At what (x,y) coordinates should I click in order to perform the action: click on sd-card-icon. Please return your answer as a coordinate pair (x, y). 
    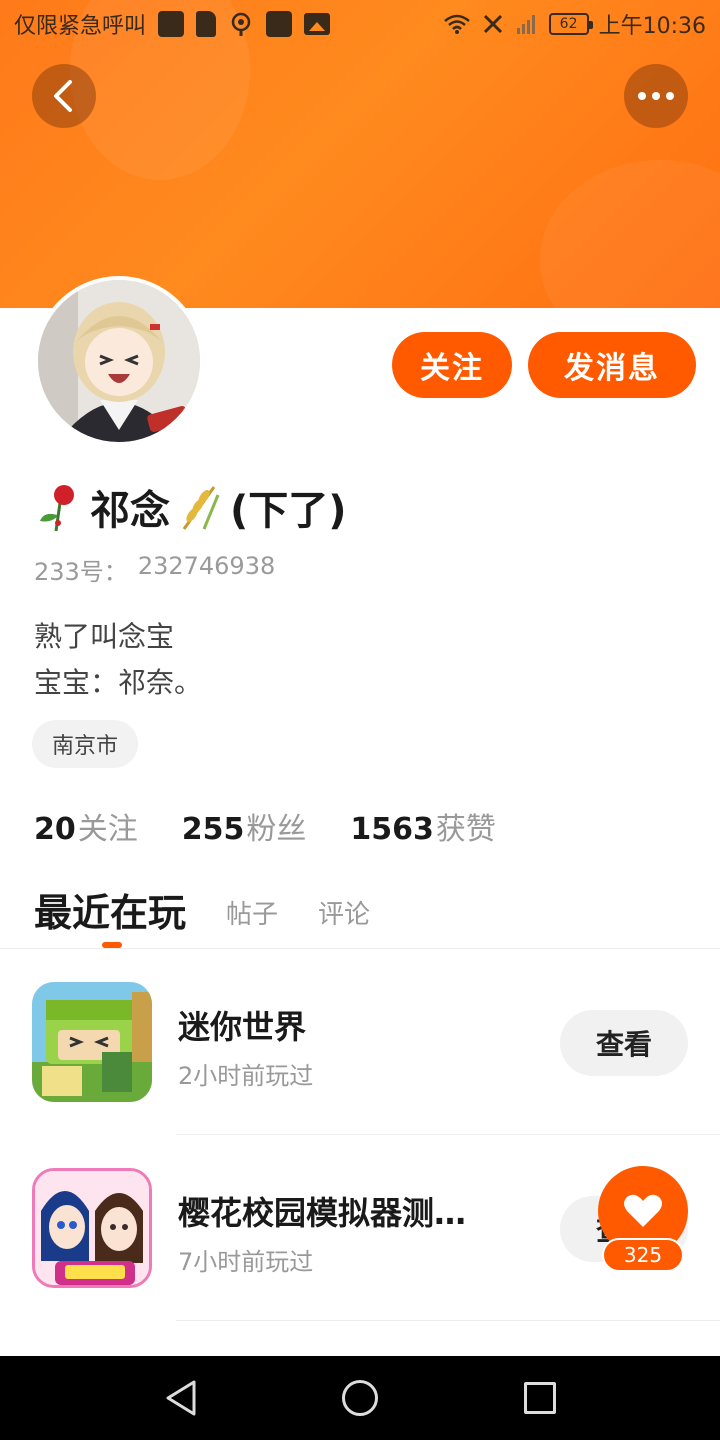
    Looking at the image, I should click on (206, 24).